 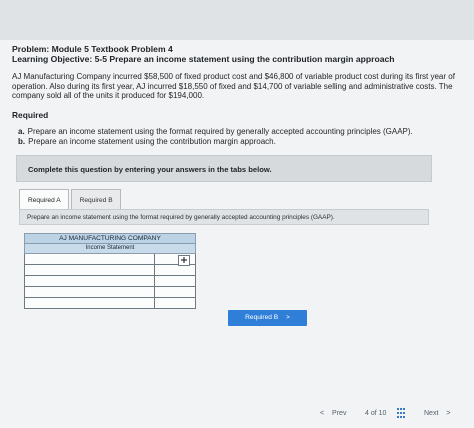 I want to click on answer-tabs: Required A Required B, so click(x=70, y=200).